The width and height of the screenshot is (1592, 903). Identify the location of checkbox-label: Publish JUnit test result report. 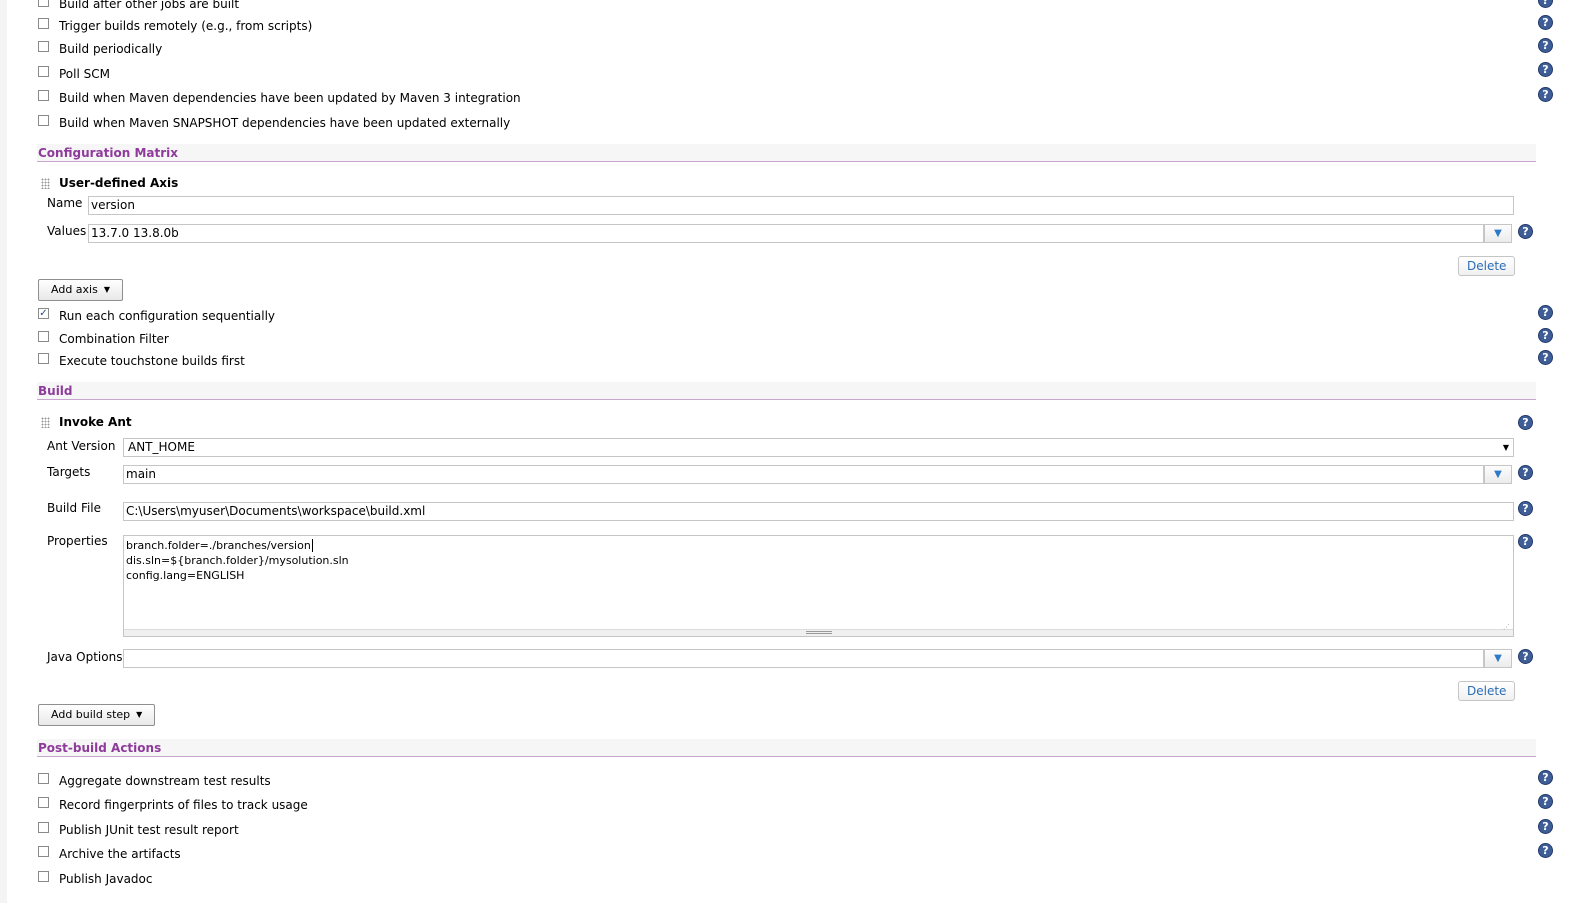
(149, 830).